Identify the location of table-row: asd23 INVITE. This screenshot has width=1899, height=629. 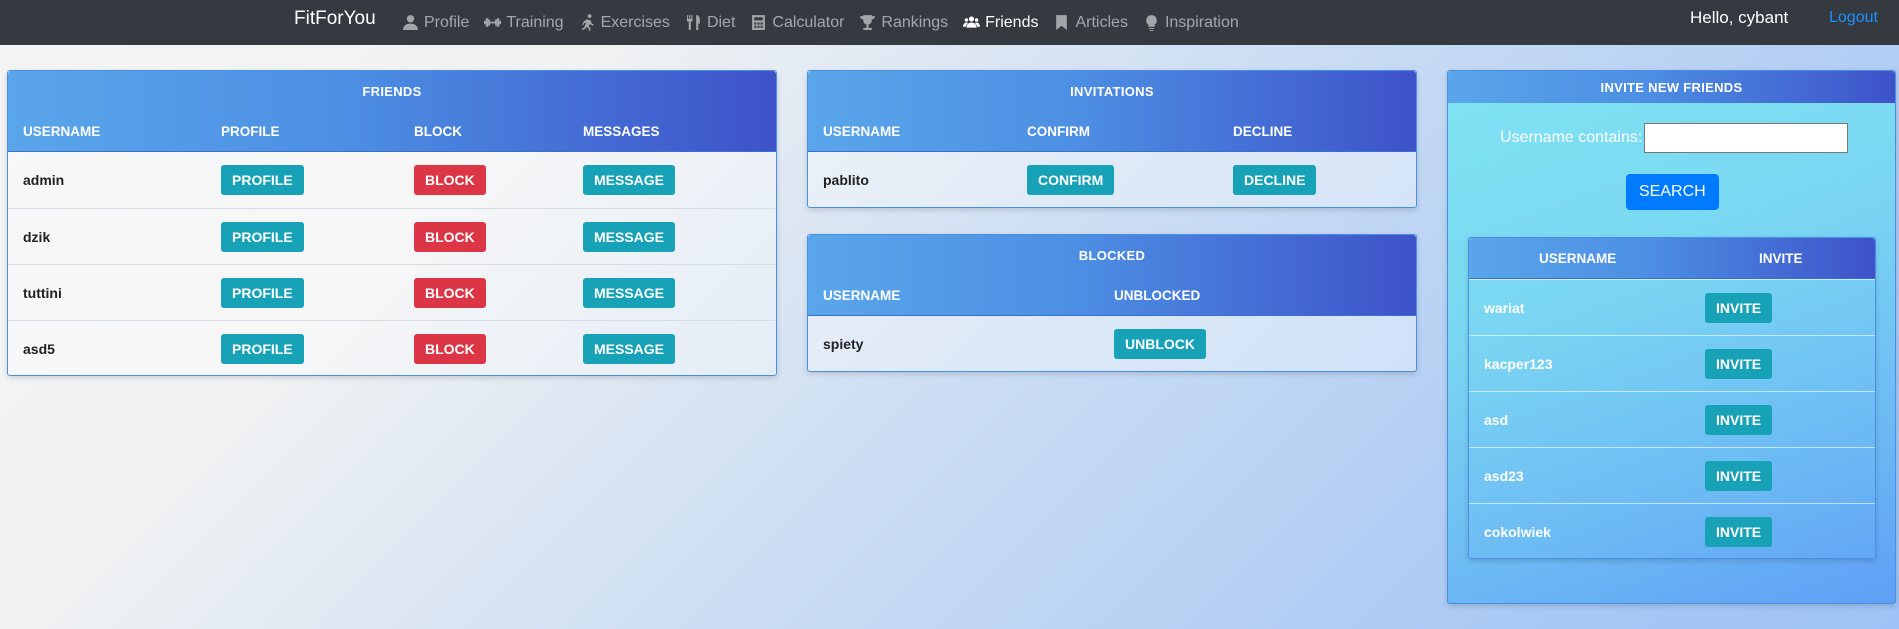
(1672, 475).